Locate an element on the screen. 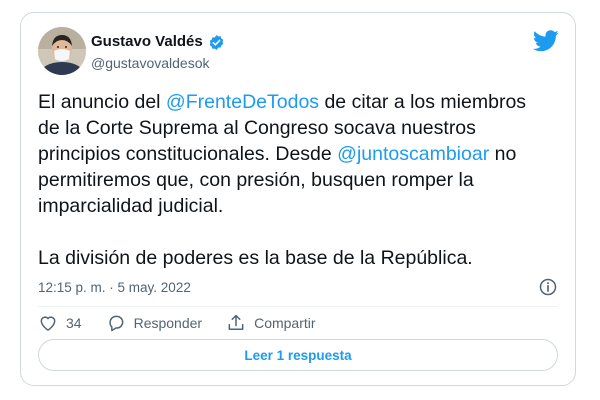 Image resolution: width=600 pixels, height=400 pixels. avatar-photo-icon is located at coordinates (62, 51).